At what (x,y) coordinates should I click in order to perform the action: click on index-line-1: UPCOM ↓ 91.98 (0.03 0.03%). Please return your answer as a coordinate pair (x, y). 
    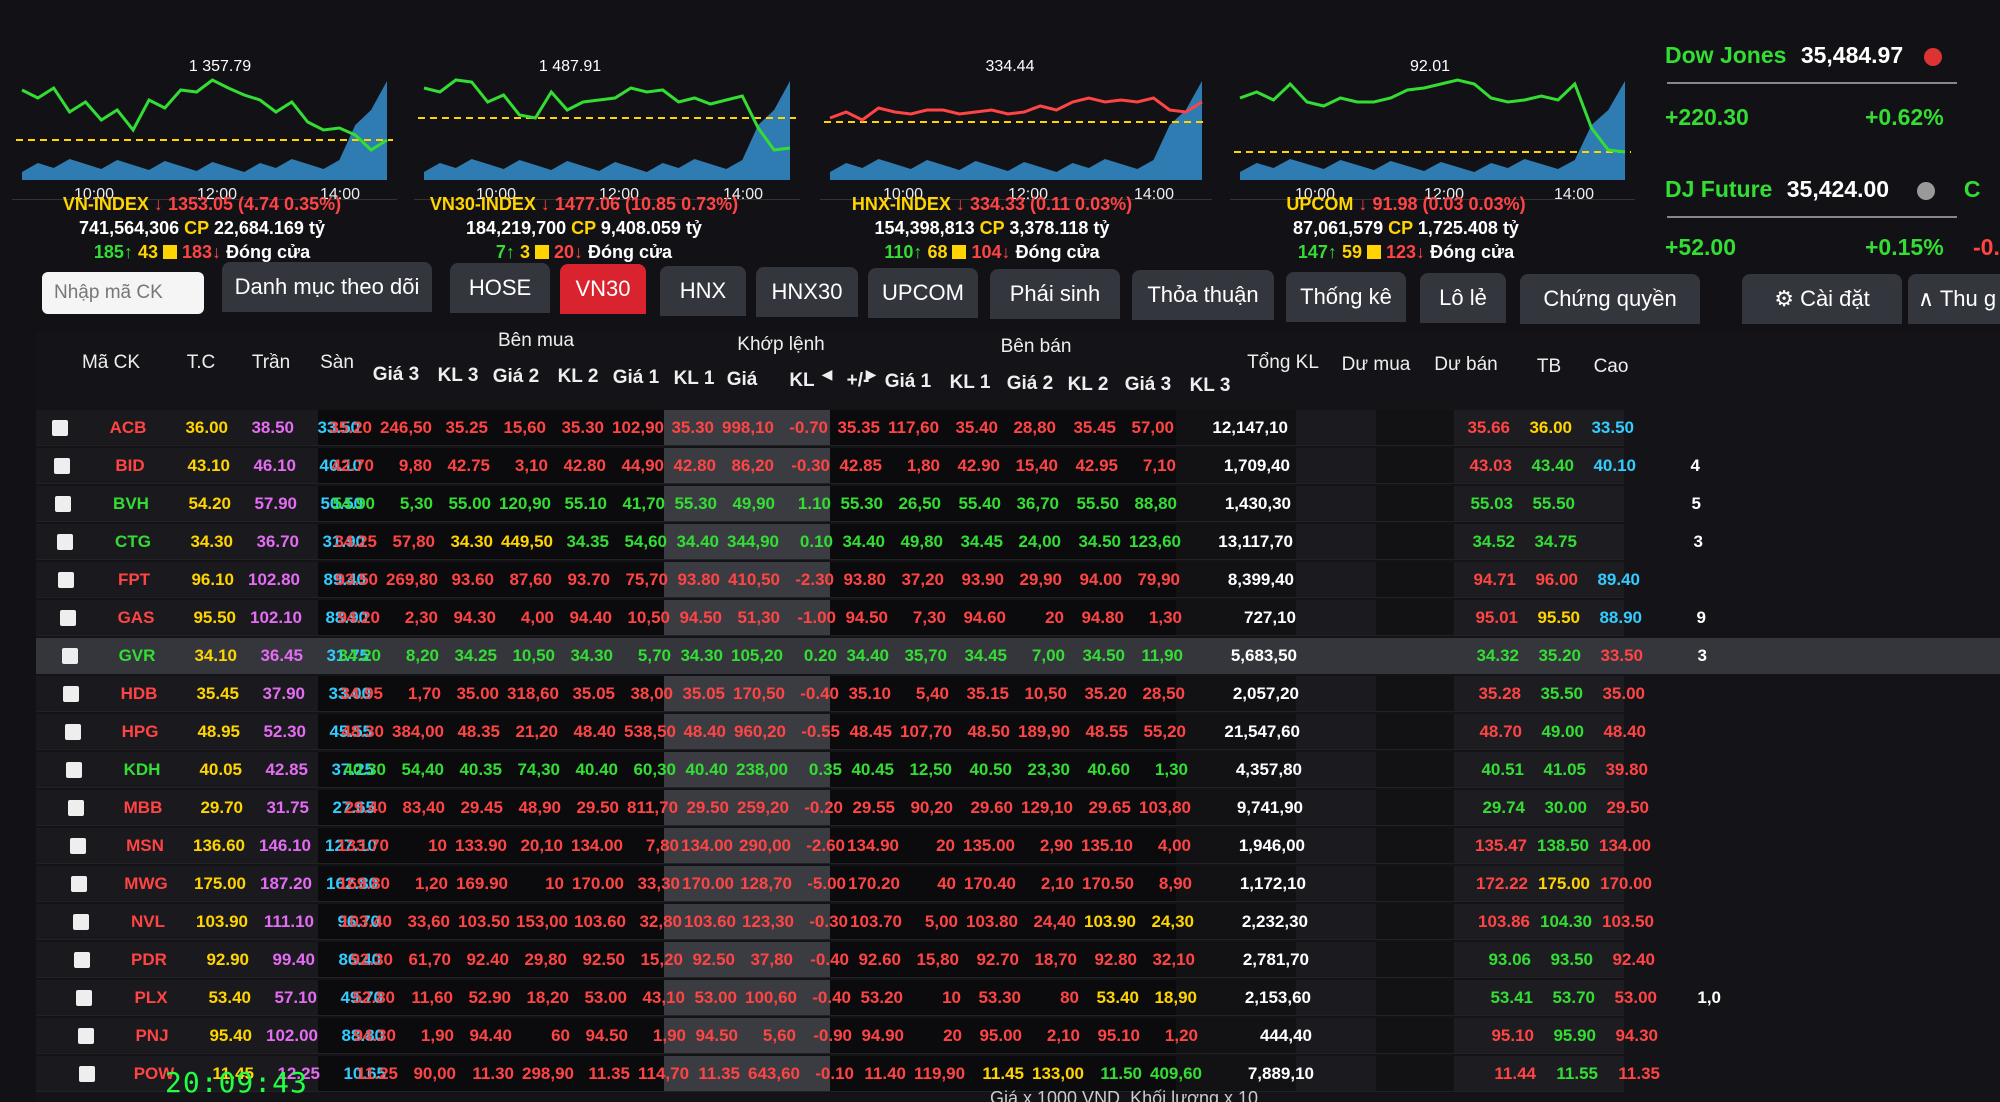
    Looking at the image, I should click on (1406, 204).